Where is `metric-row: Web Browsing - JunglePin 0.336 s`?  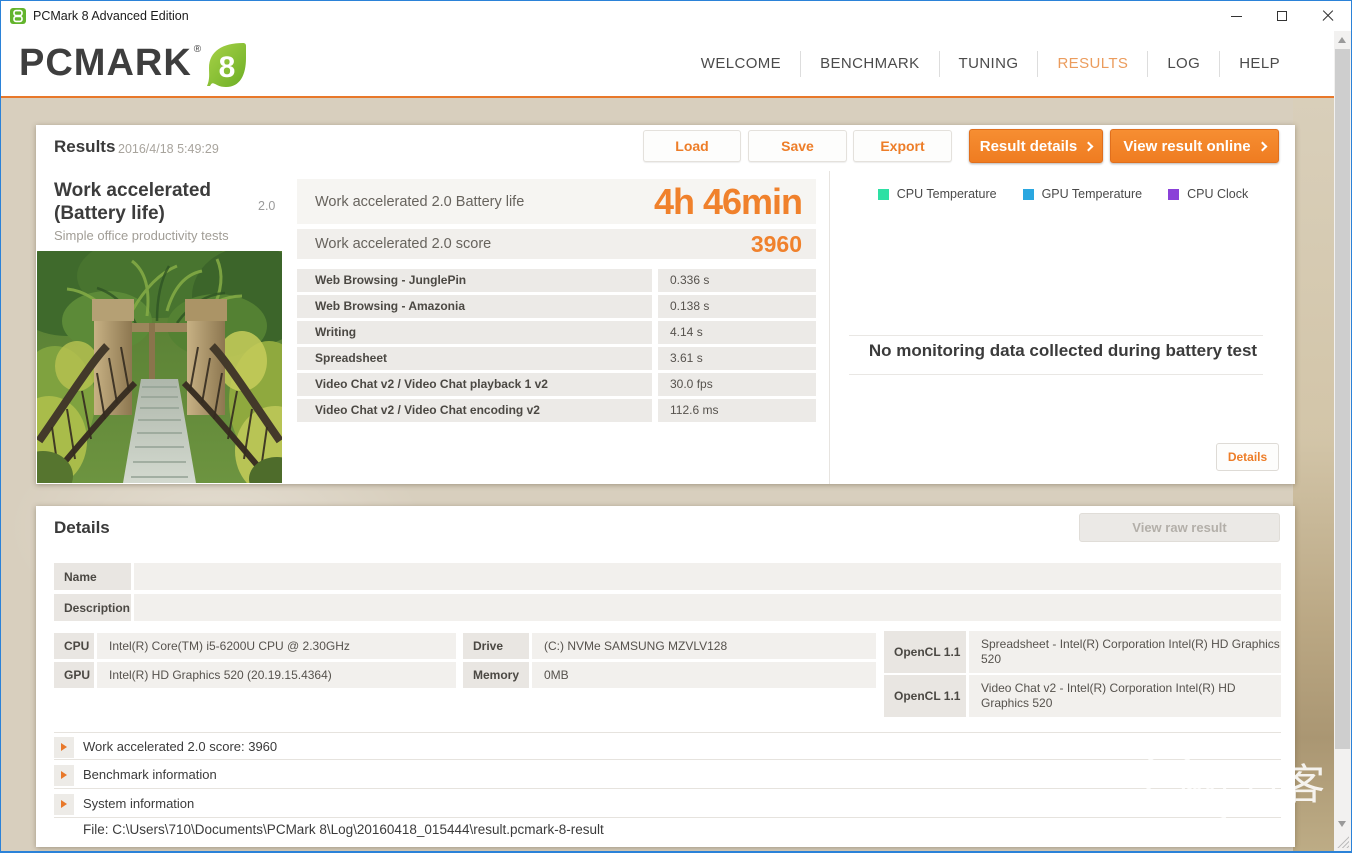
metric-row: Web Browsing - JunglePin 0.336 s is located at coordinates (556, 280).